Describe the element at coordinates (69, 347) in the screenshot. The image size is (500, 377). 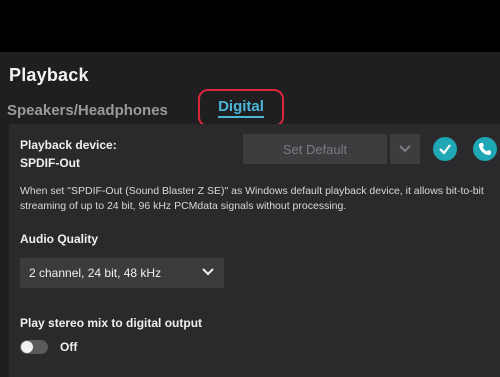
I see `stereo-mix-state: Off` at that location.